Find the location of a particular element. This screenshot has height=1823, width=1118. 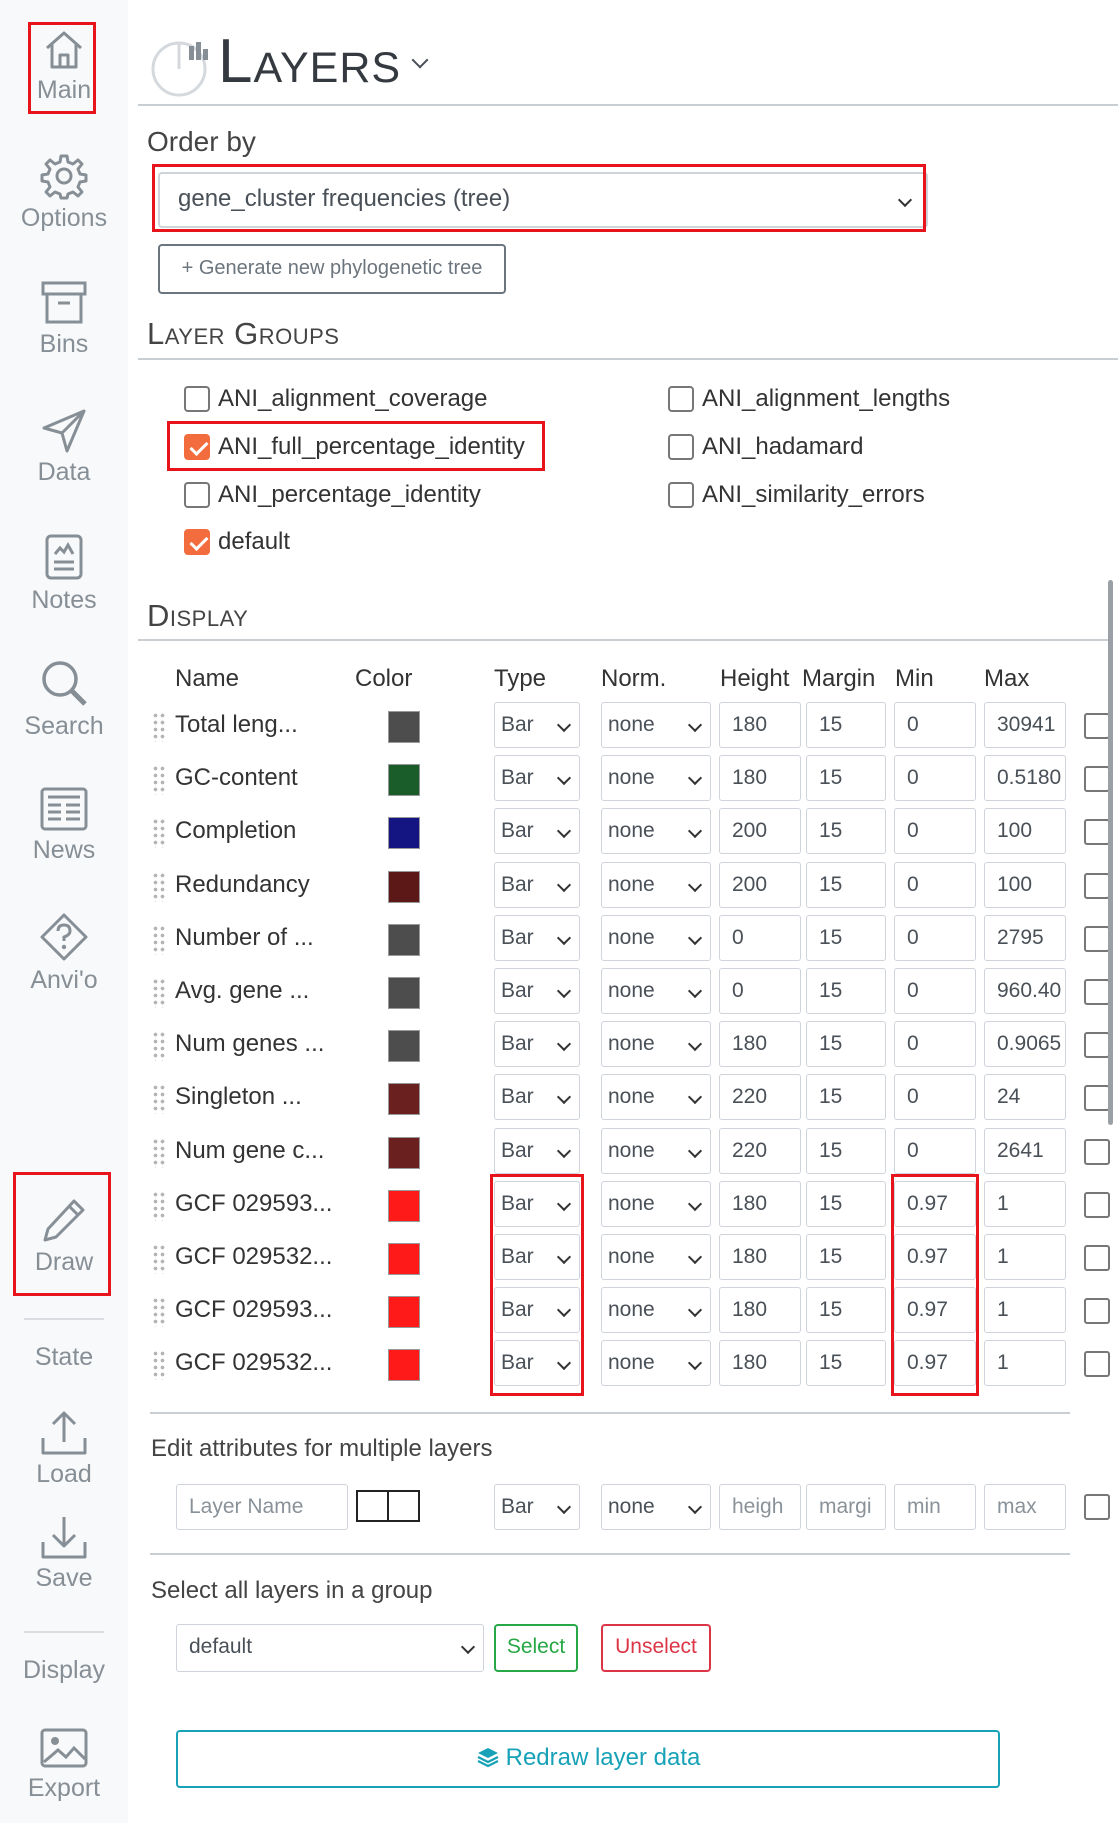

sidebar-item-anvio: Anvi'o is located at coordinates (64, 953).